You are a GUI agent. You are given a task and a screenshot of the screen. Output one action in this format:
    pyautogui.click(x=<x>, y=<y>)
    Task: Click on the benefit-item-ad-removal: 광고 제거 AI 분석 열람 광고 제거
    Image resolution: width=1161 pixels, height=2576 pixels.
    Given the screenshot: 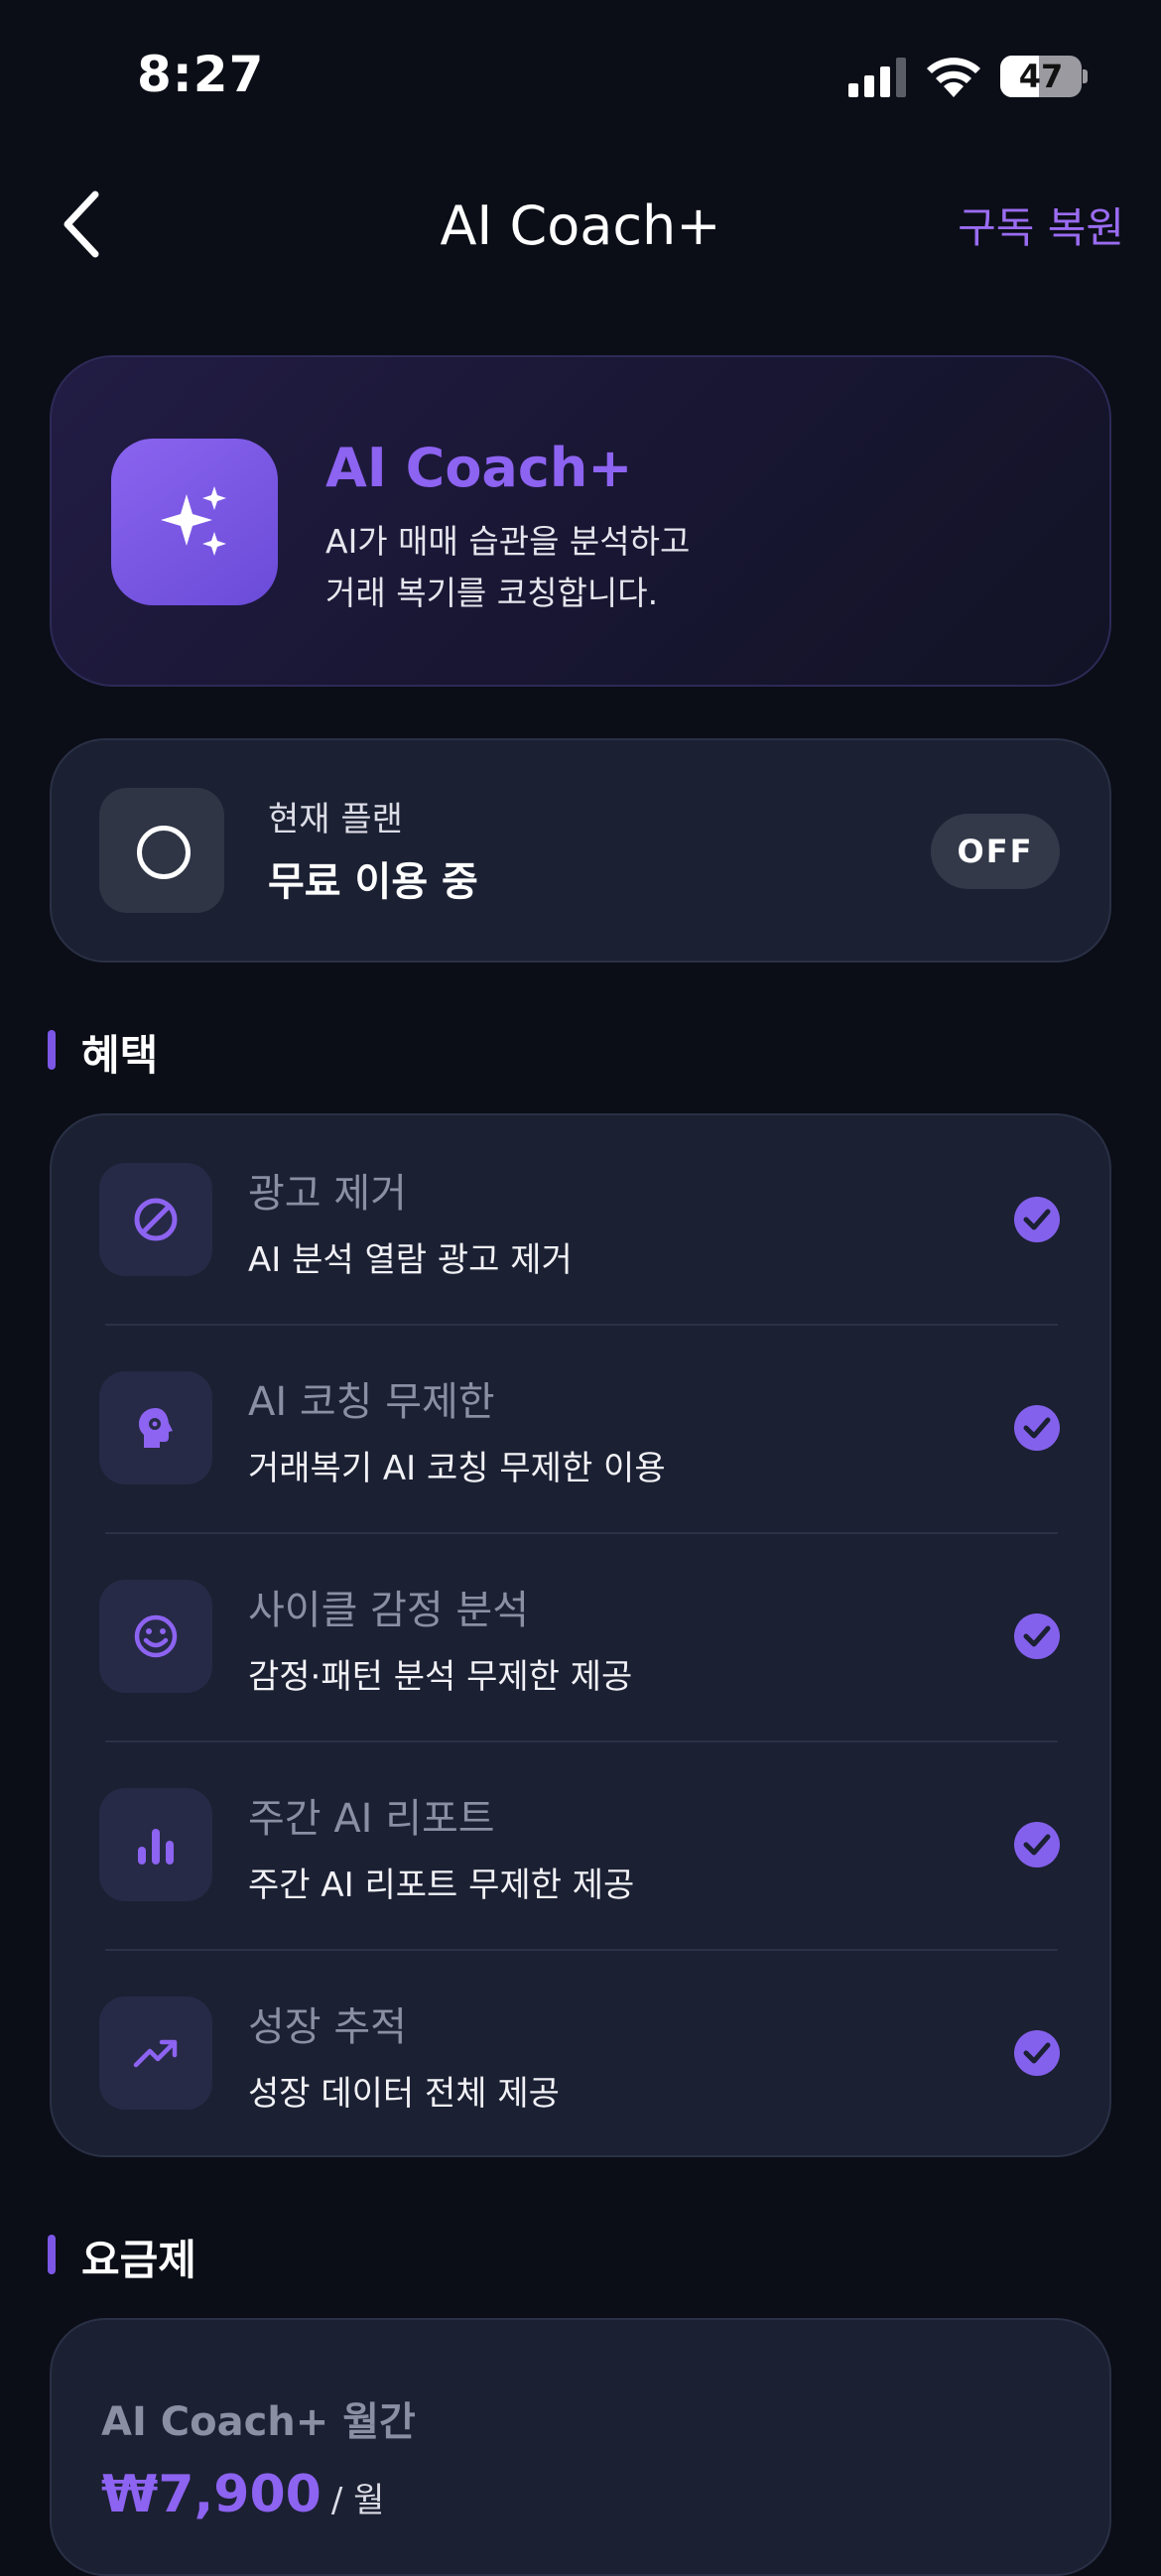 What is the action you would take?
    pyautogui.click(x=580, y=1220)
    